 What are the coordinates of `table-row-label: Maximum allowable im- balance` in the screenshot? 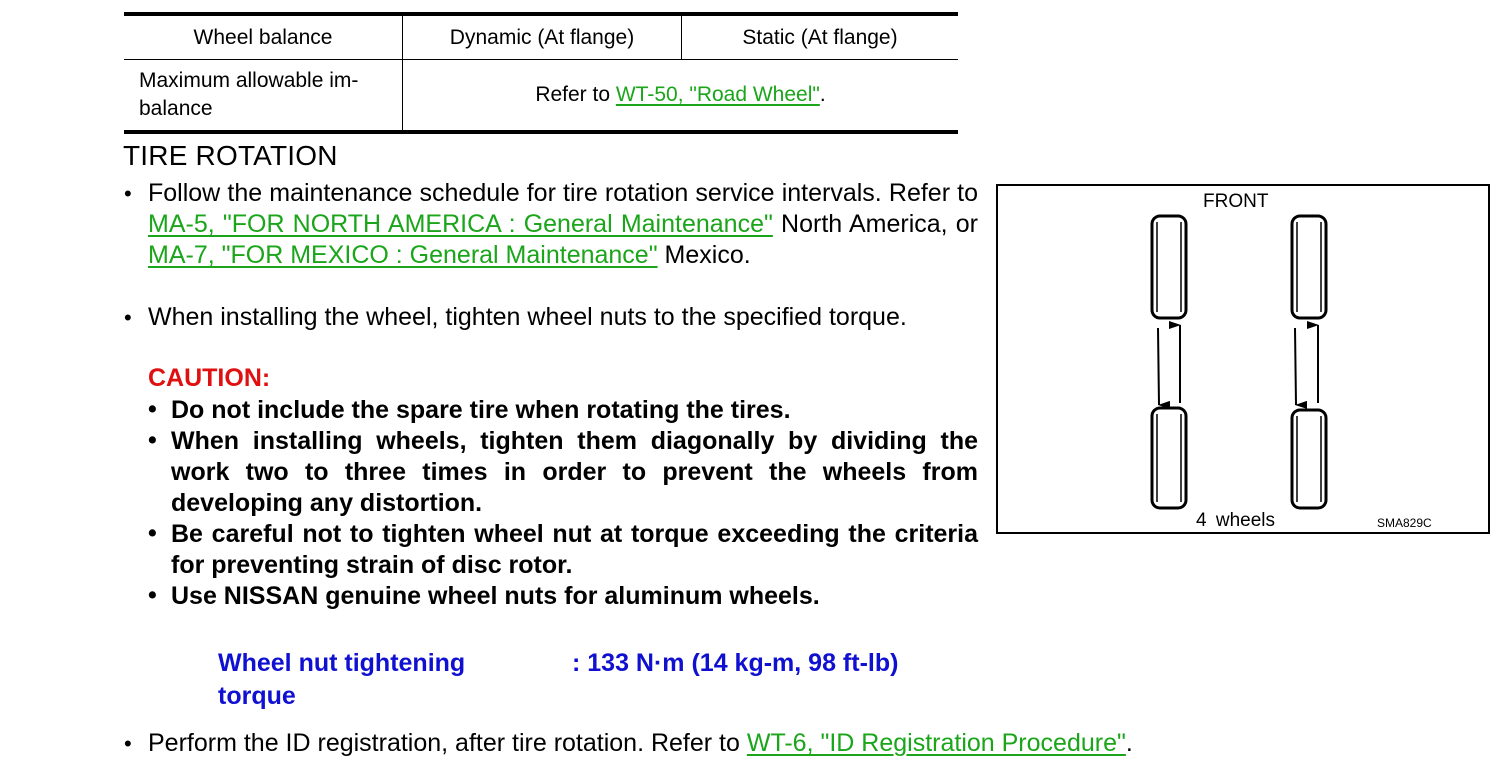 It's located at (263, 96).